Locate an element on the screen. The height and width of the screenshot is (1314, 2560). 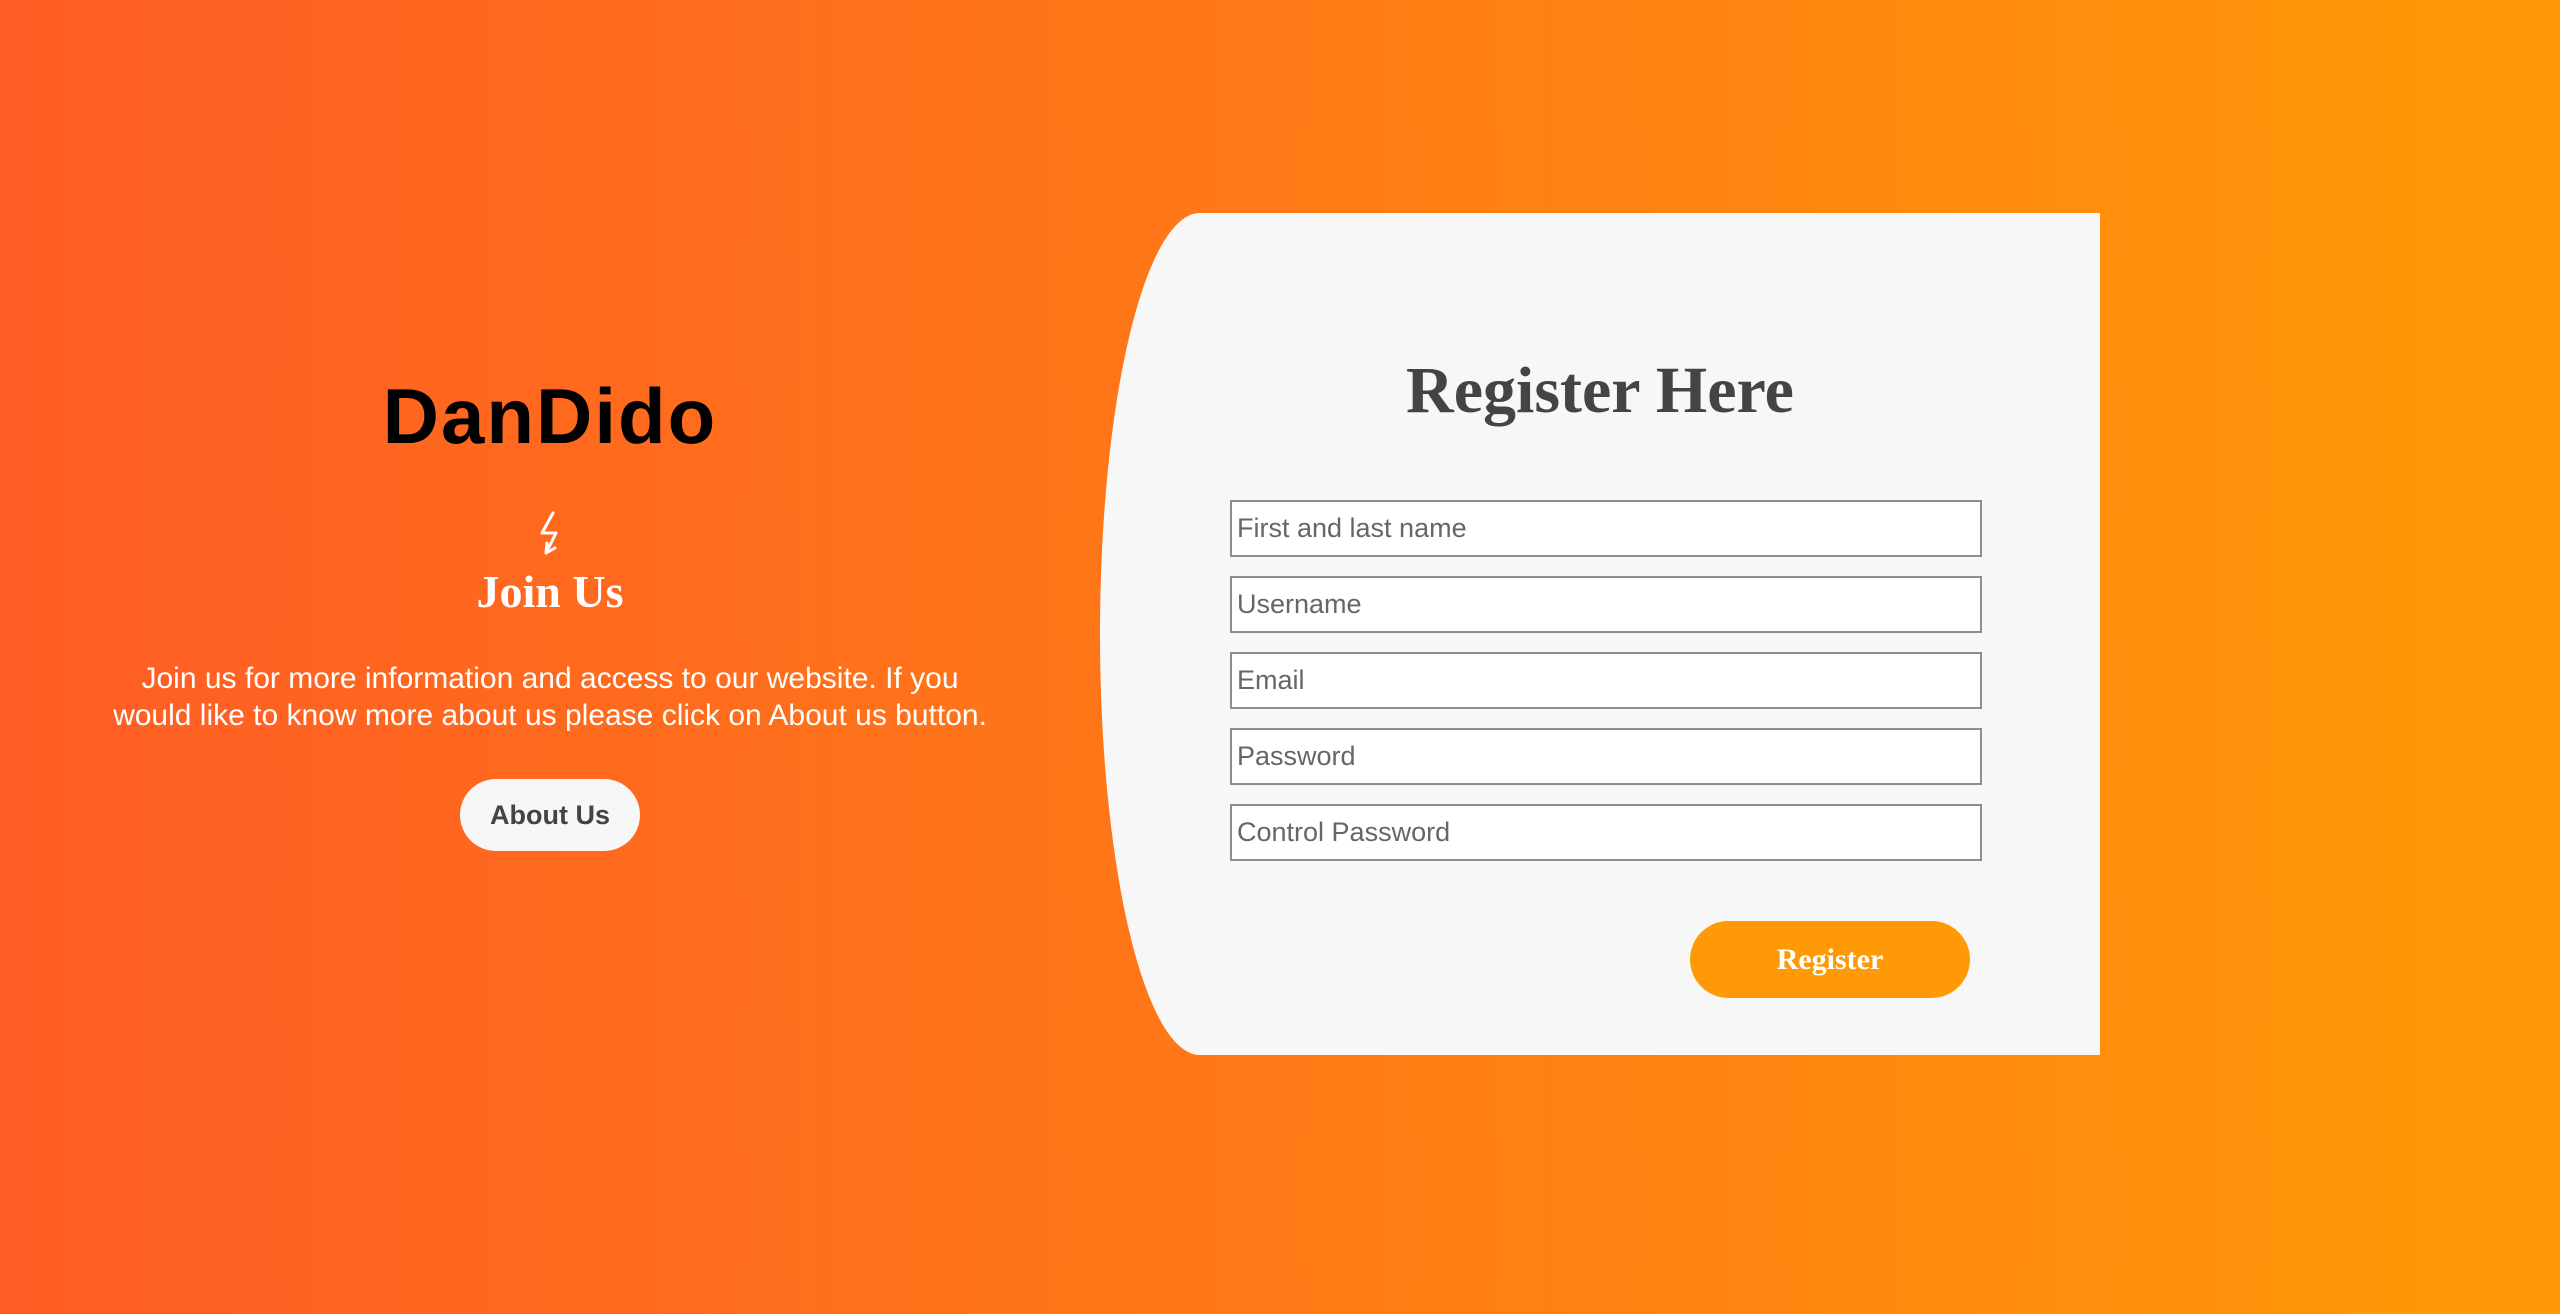
register-form is located at coordinates (1606, 690).